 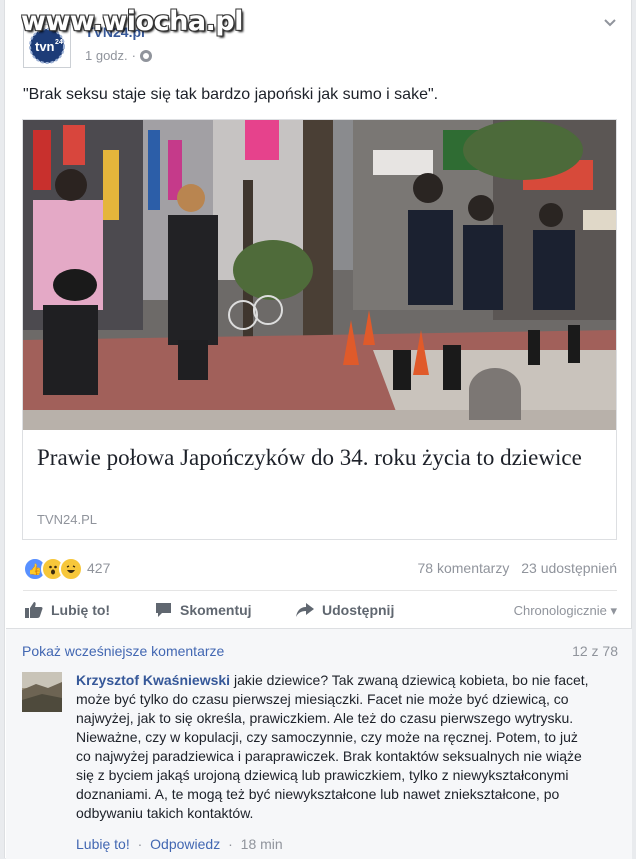 I want to click on divider, so click(x=320, y=590).